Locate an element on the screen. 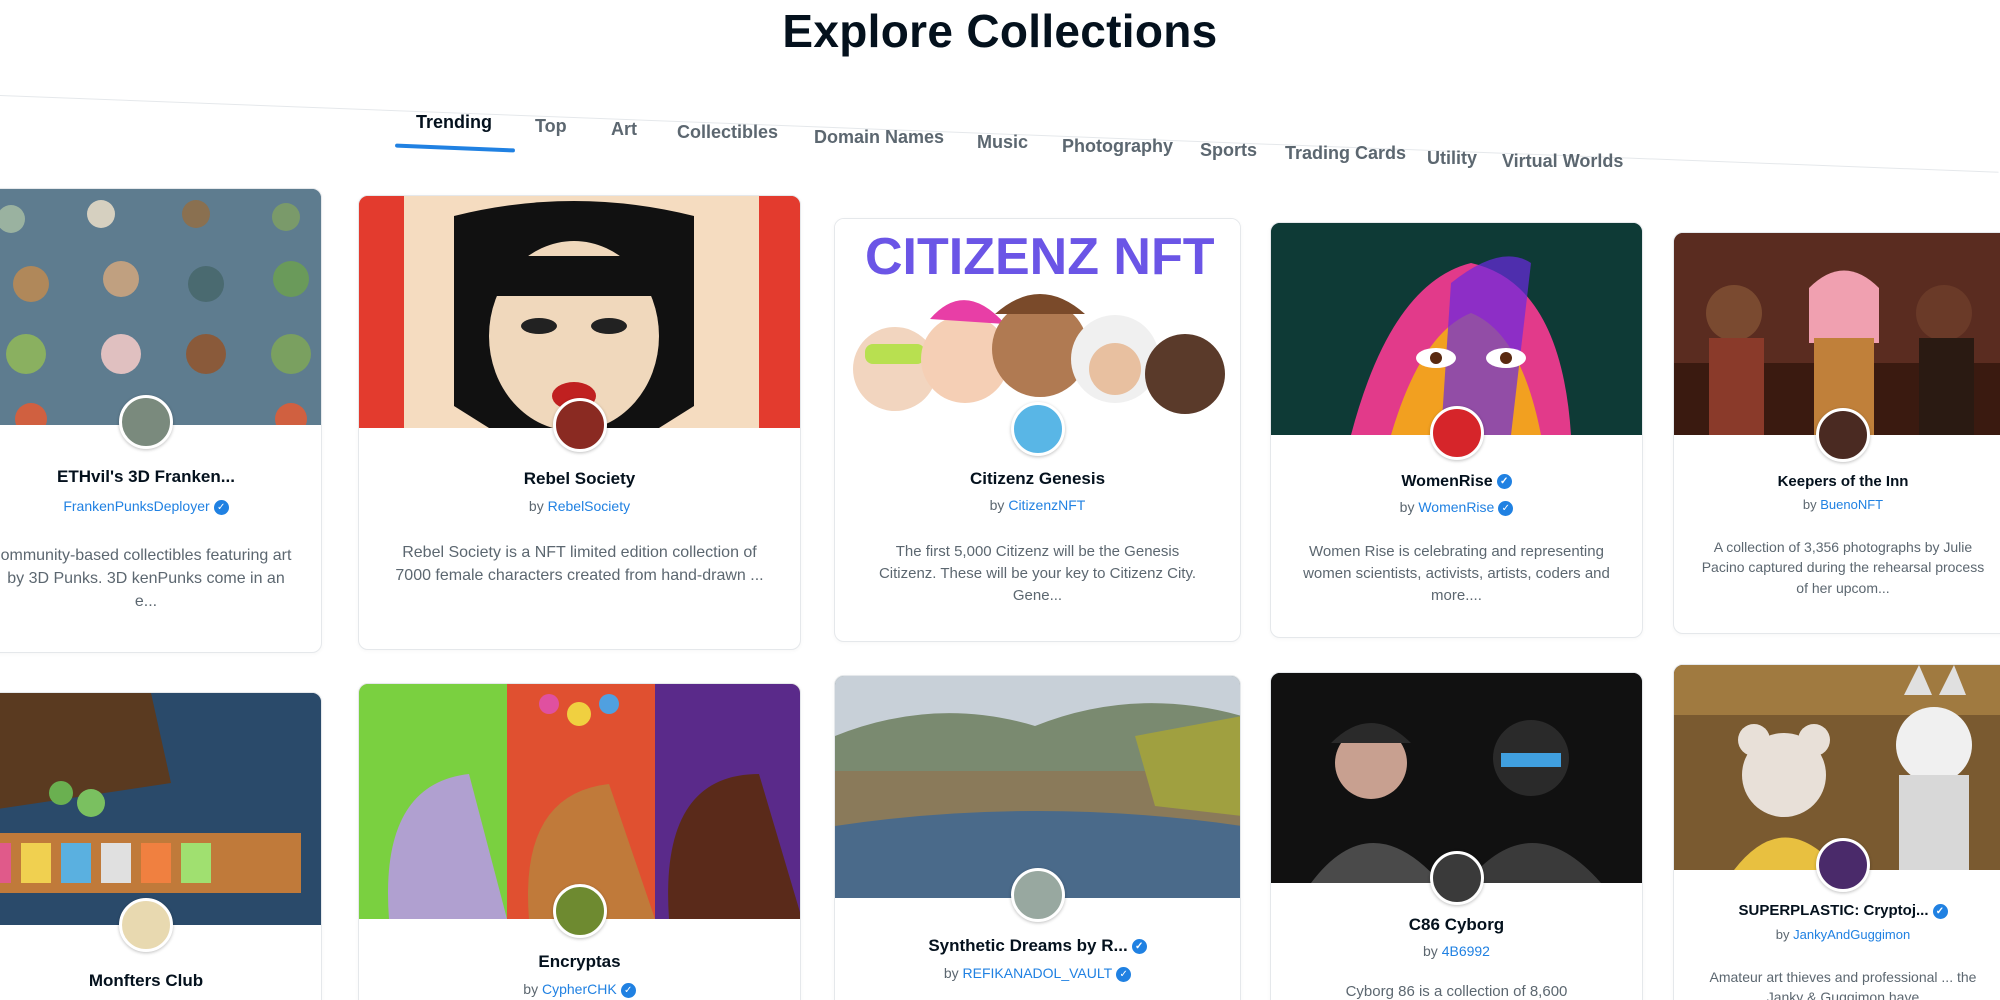 This screenshot has height=1000, width=2000. tab-art: Art is located at coordinates (624, 129).